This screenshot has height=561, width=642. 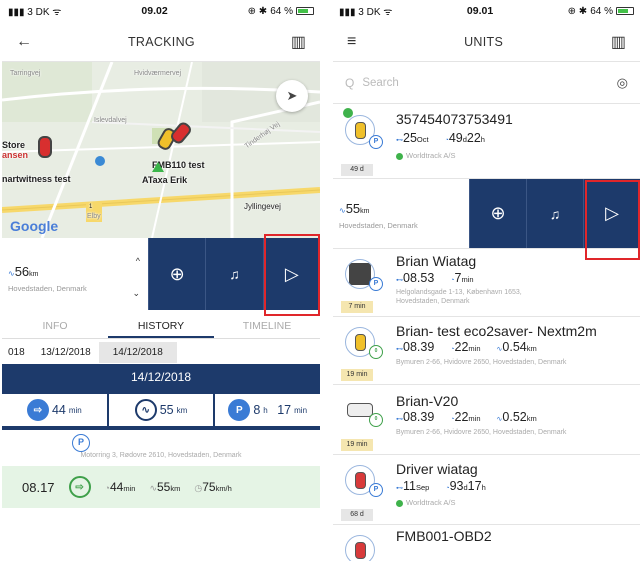 I want to click on top-bar: ← TRACKING ▥, so click(x=161, y=42).